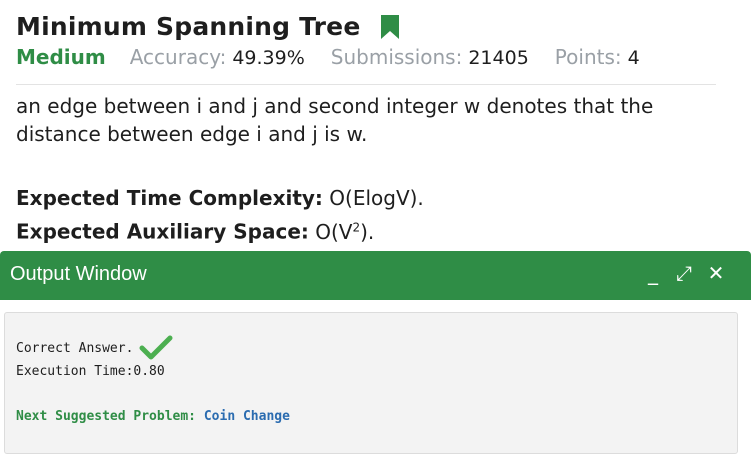 The height and width of the screenshot is (454, 751). I want to click on title-row: Minimum Spanning Tree, so click(208, 26).